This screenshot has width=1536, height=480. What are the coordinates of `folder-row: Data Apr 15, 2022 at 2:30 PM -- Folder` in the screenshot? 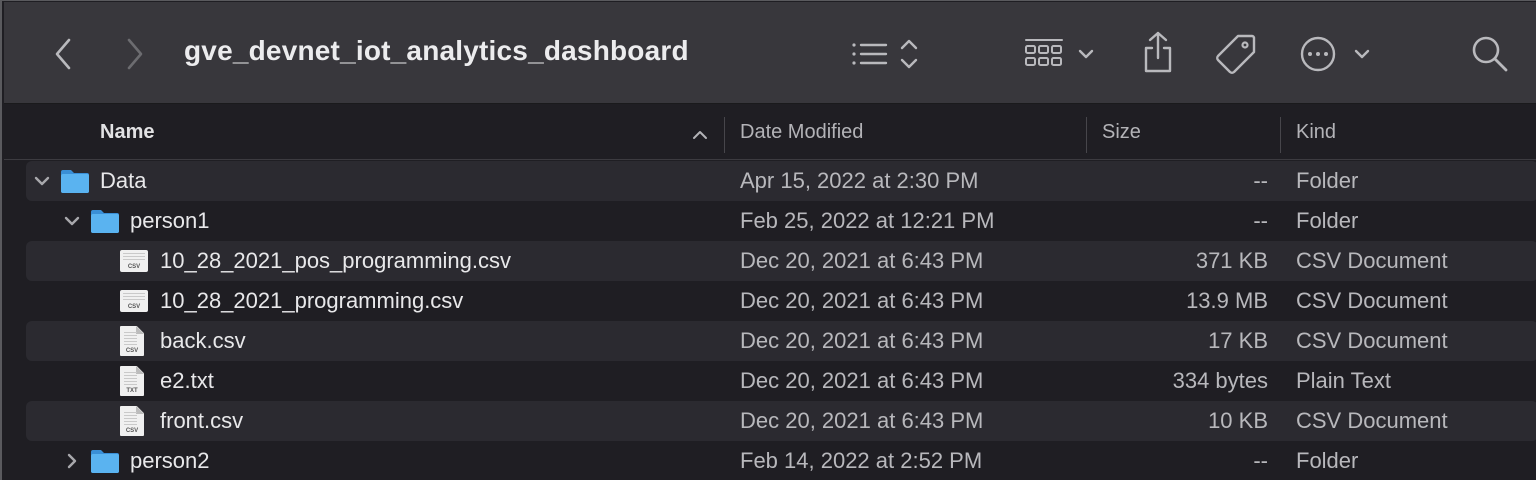 It's located at (781, 181).